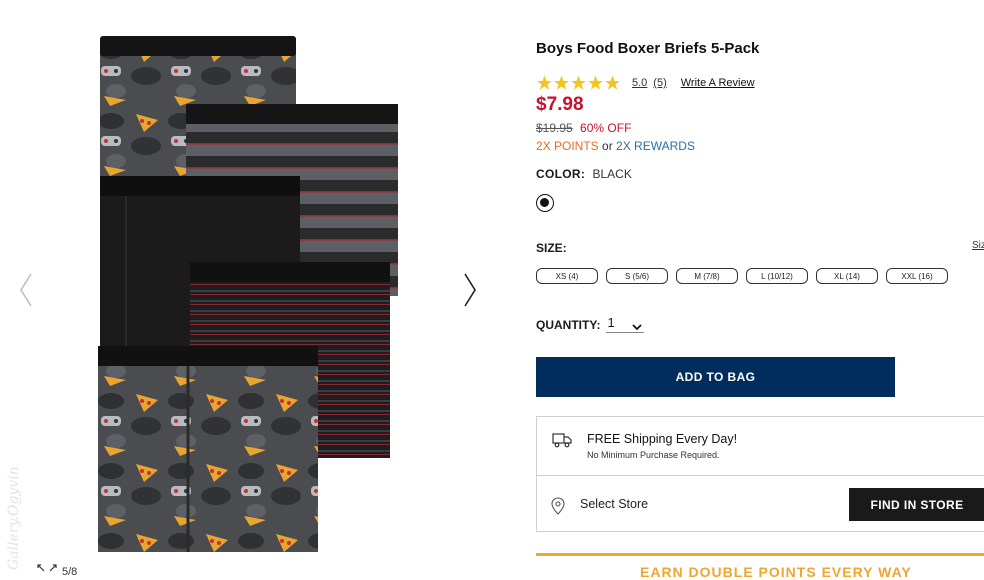 This screenshot has width=984, height=580. I want to click on color-label: COLOR:, so click(561, 174).